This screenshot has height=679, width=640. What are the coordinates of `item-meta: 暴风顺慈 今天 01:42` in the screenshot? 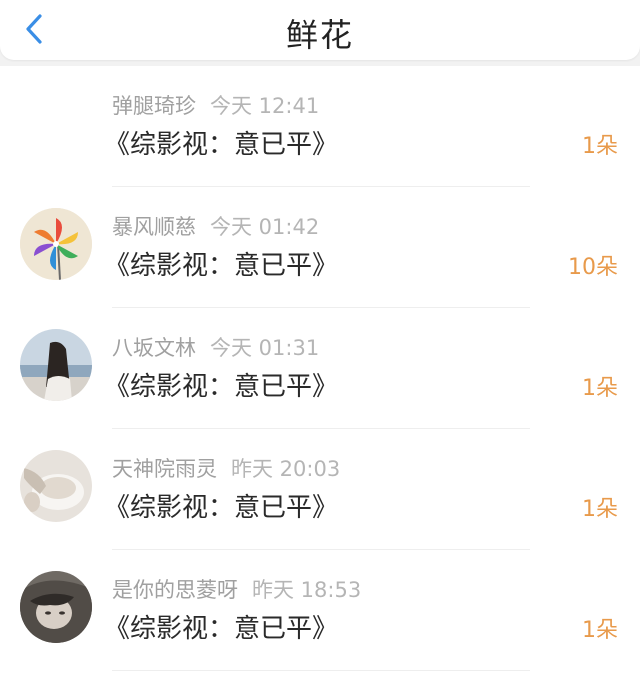 It's located at (215, 226).